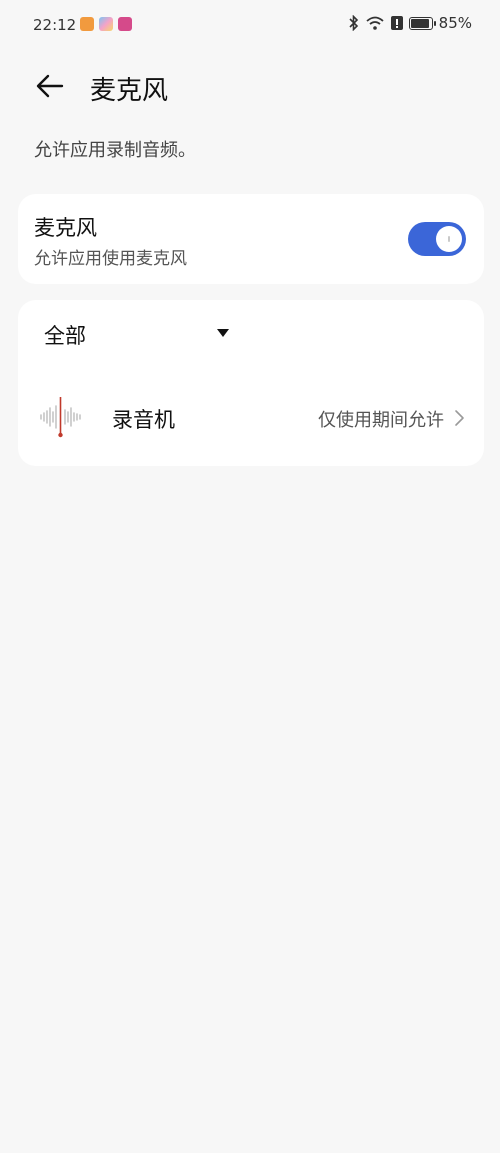 This screenshot has width=500, height=1153. I want to click on microphone-toggle-switch, so click(437, 239).